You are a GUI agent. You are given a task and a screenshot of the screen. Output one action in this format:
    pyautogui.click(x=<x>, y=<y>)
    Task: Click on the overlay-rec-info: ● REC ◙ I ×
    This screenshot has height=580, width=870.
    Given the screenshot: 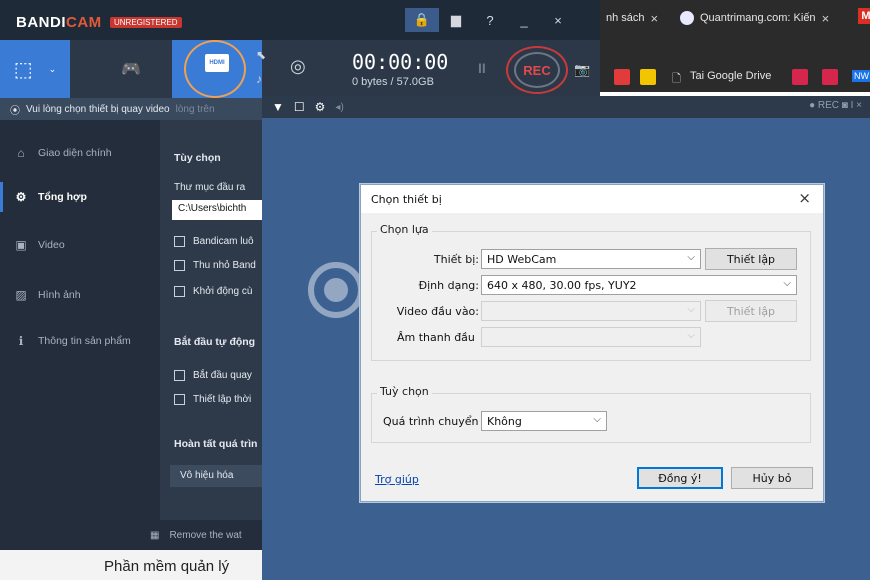 What is the action you would take?
    pyautogui.click(x=835, y=105)
    